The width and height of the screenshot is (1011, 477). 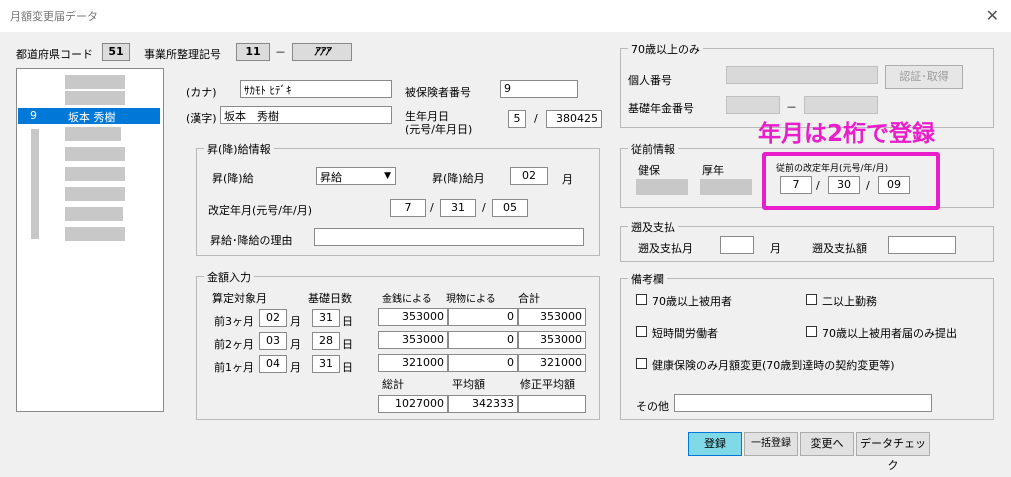 What do you see at coordinates (827, 444) in the screenshot?
I see `change-button: 変更へ` at bounding box center [827, 444].